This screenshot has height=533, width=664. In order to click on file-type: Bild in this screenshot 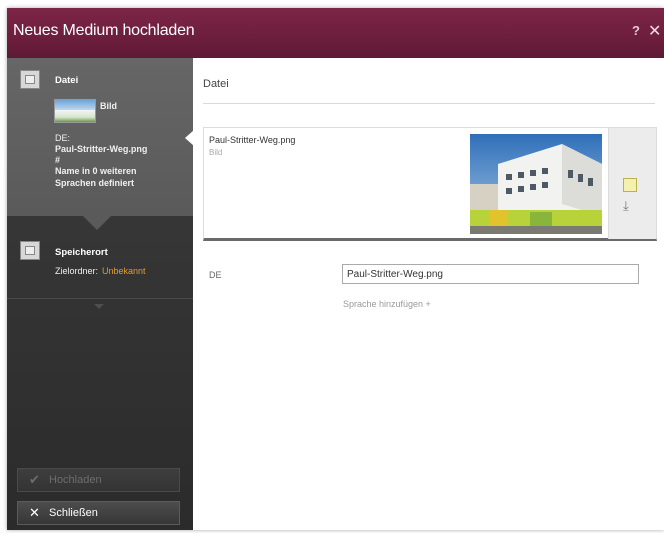, I will do `click(216, 152)`.